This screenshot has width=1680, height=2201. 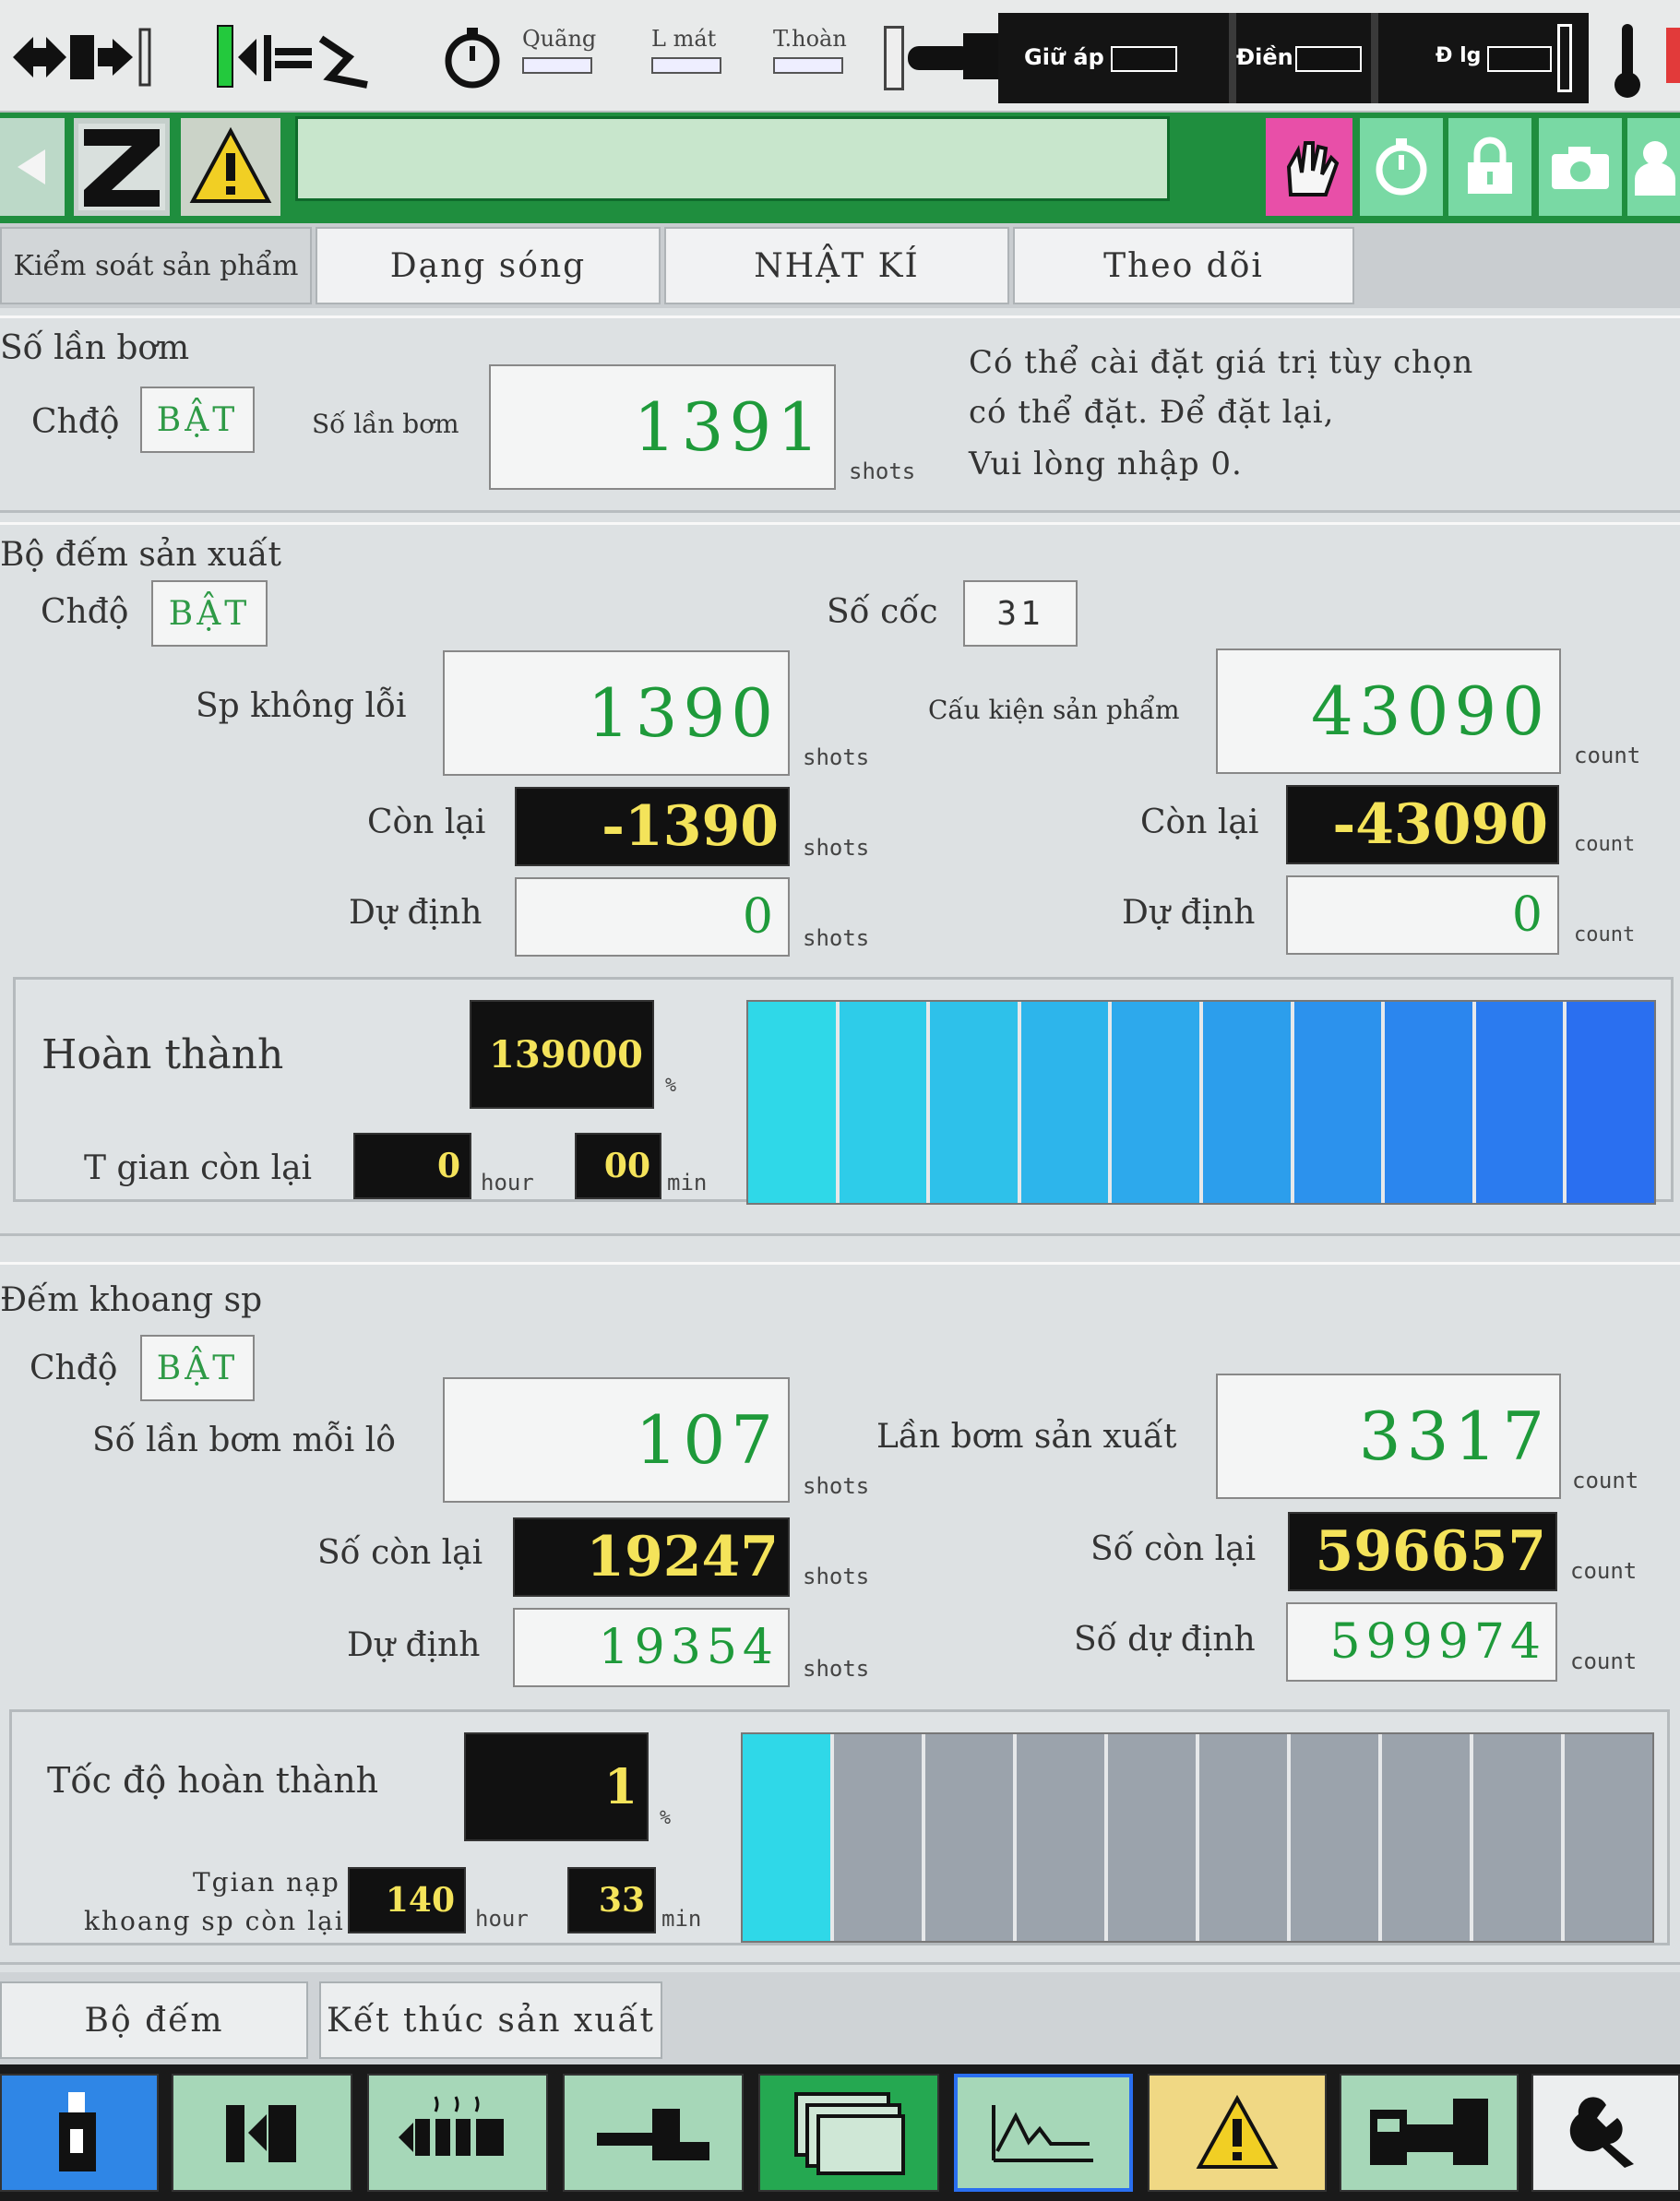 I want to click on tab-product-control: Kiểm soát sản phẩm, so click(x=156, y=265).